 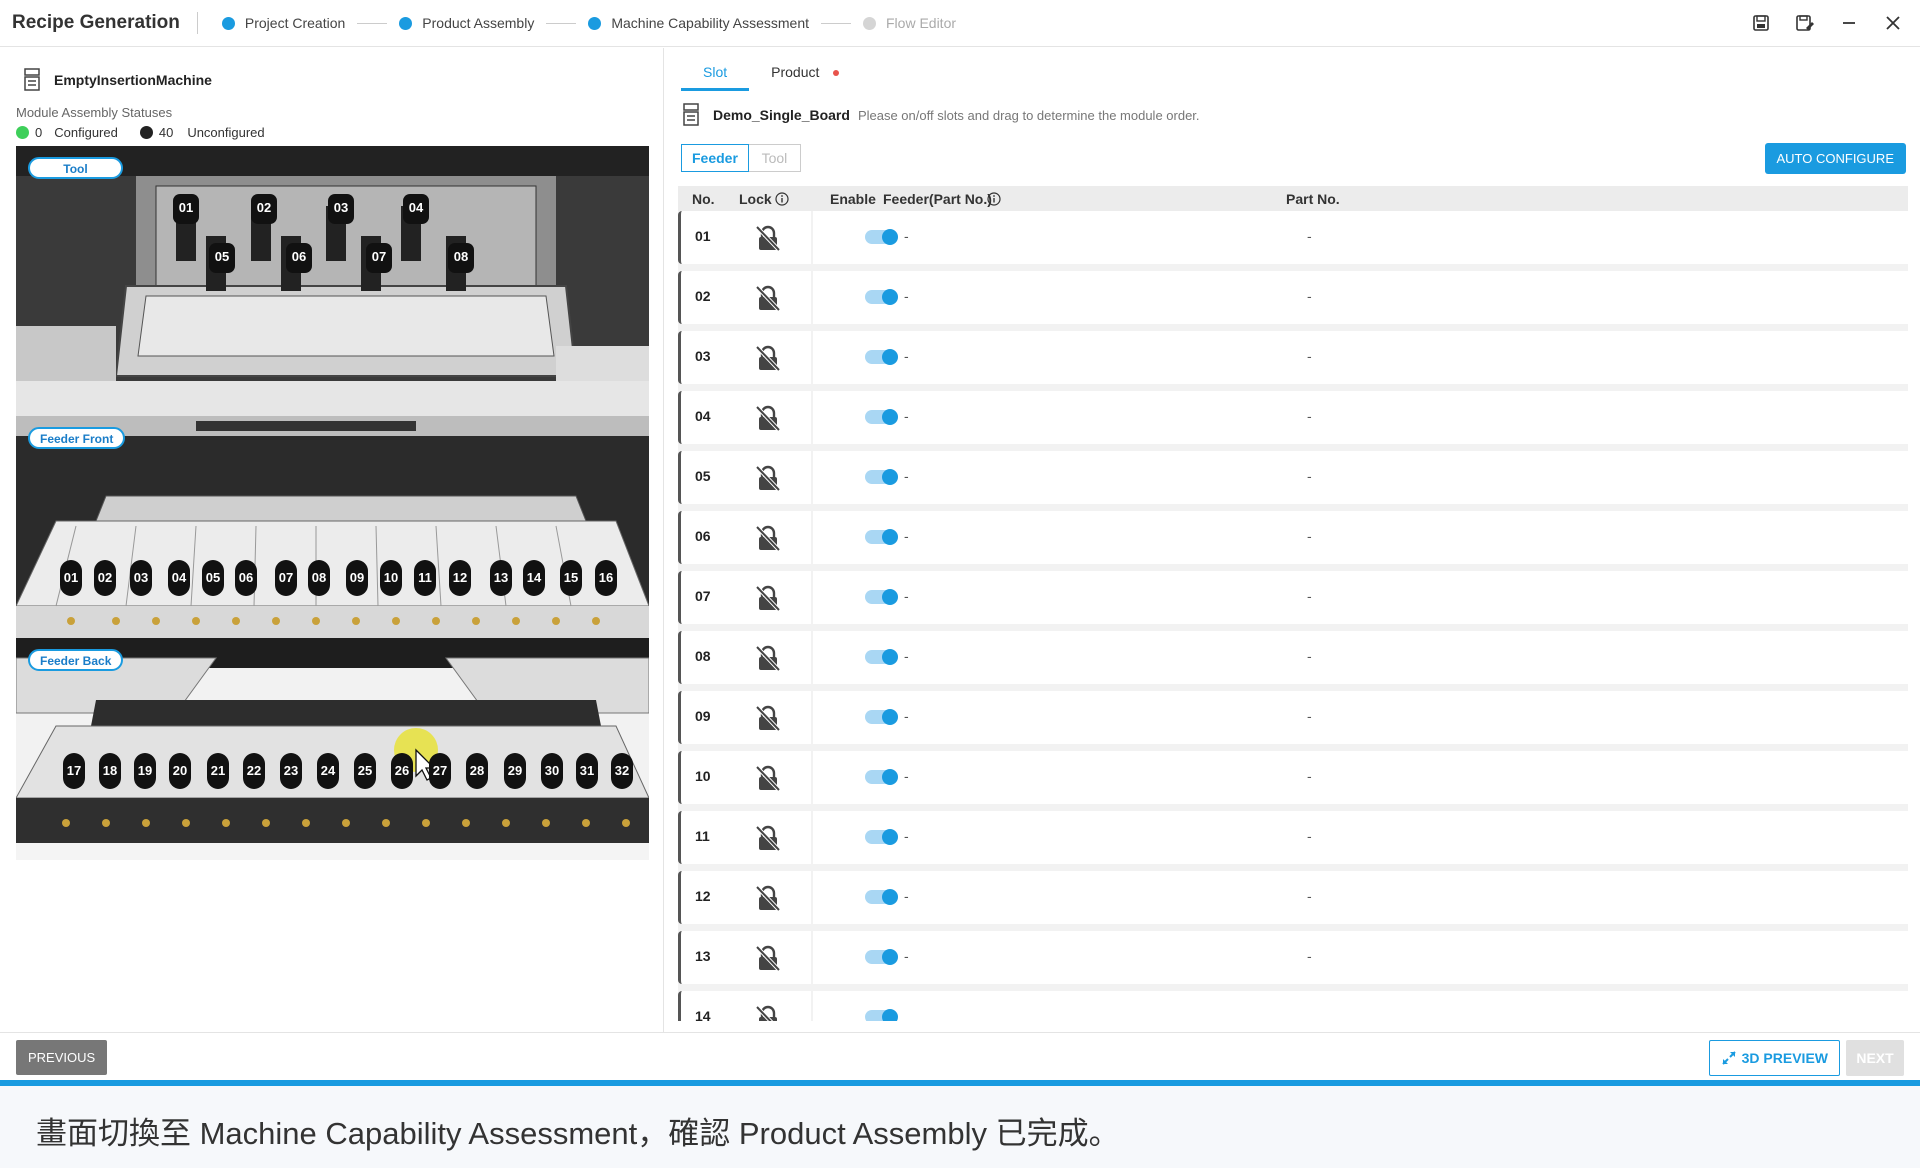 I want to click on feeder-info-icon, so click(x=994, y=199).